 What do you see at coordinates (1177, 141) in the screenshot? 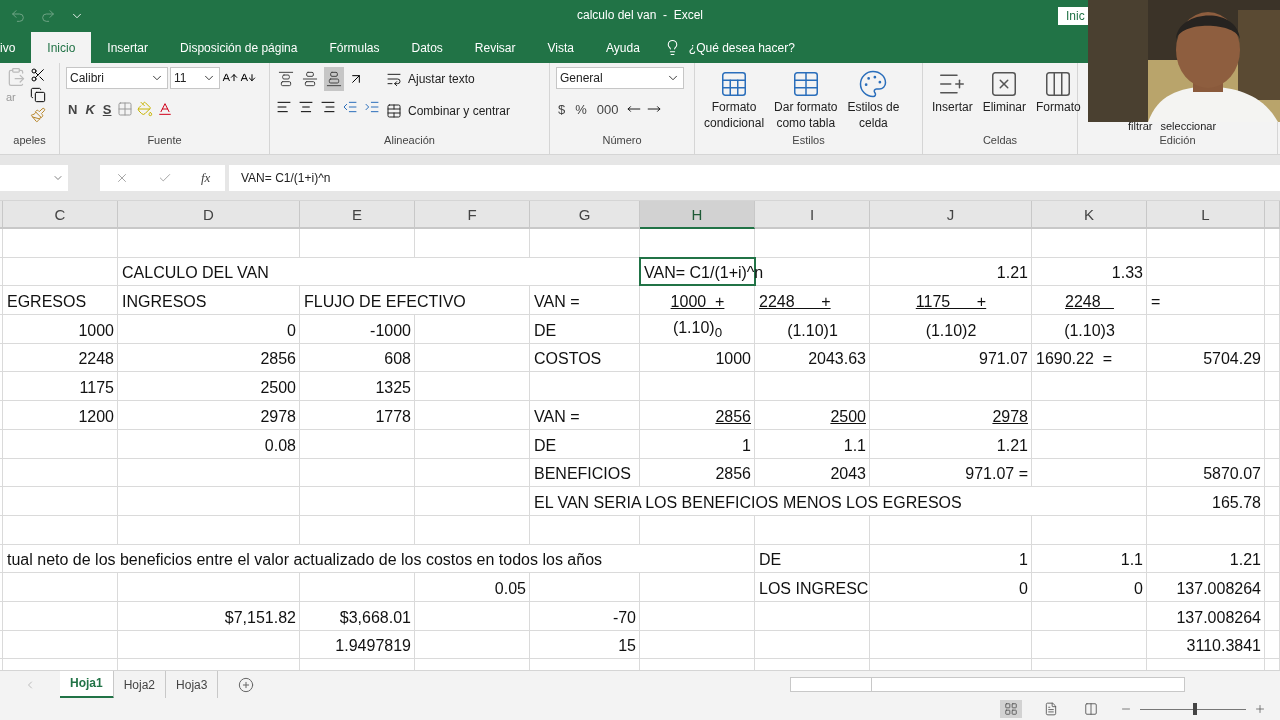
I see `group-label: Edición` at bounding box center [1177, 141].